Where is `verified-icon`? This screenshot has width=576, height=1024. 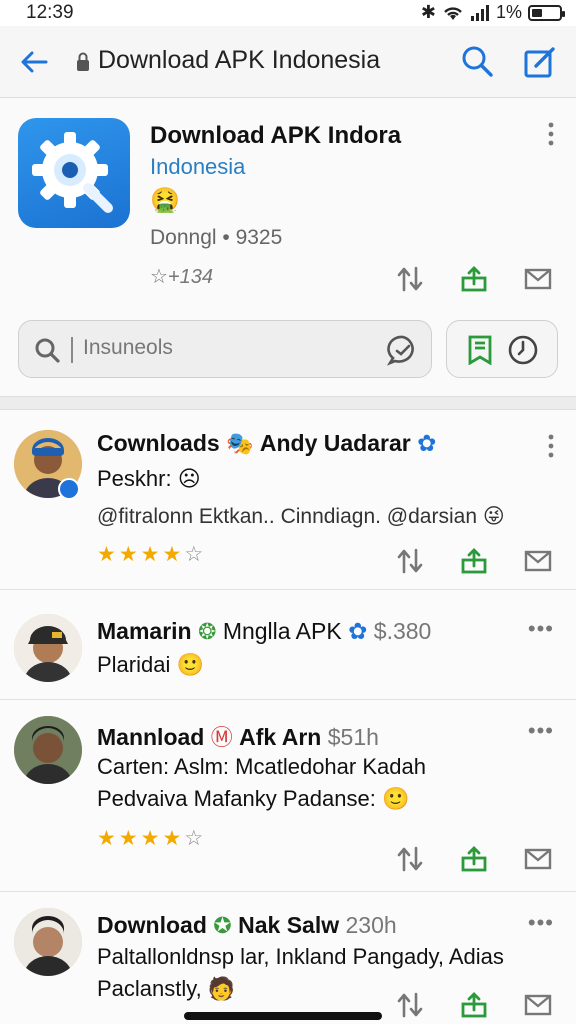
verified-icon is located at coordinates (69, 489).